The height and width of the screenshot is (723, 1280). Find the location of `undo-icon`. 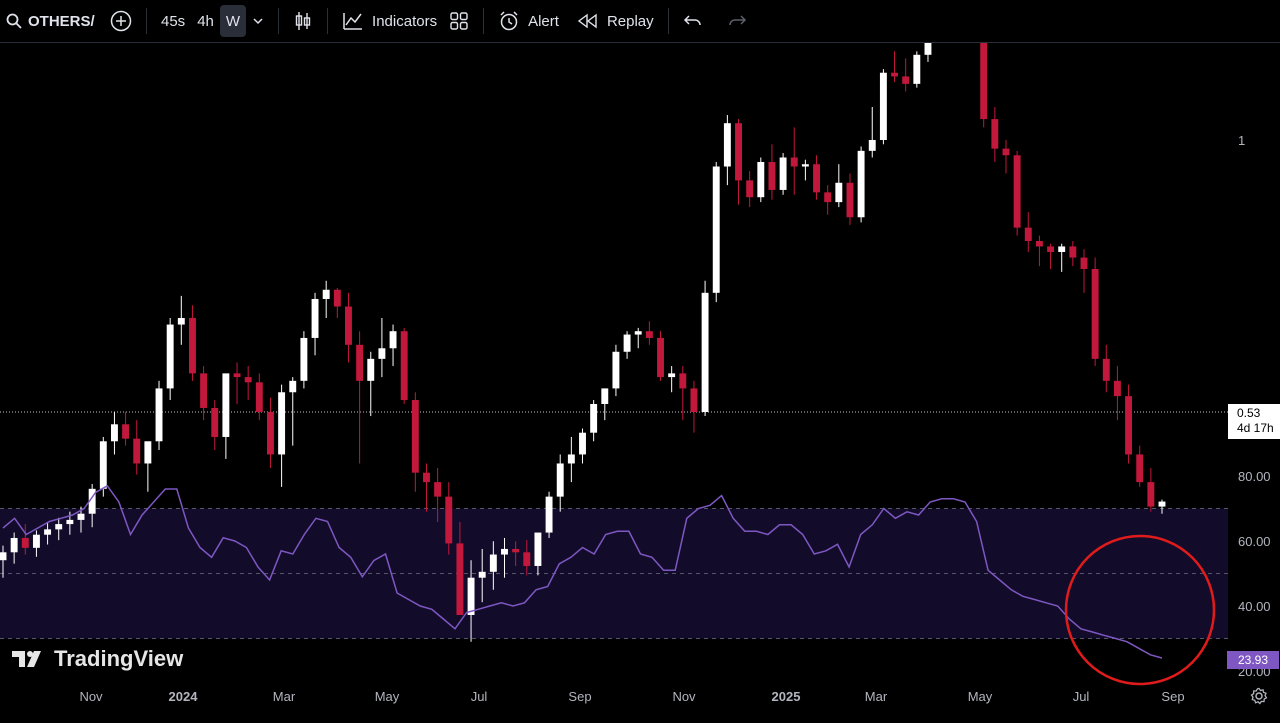

undo-icon is located at coordinates (692, 20).